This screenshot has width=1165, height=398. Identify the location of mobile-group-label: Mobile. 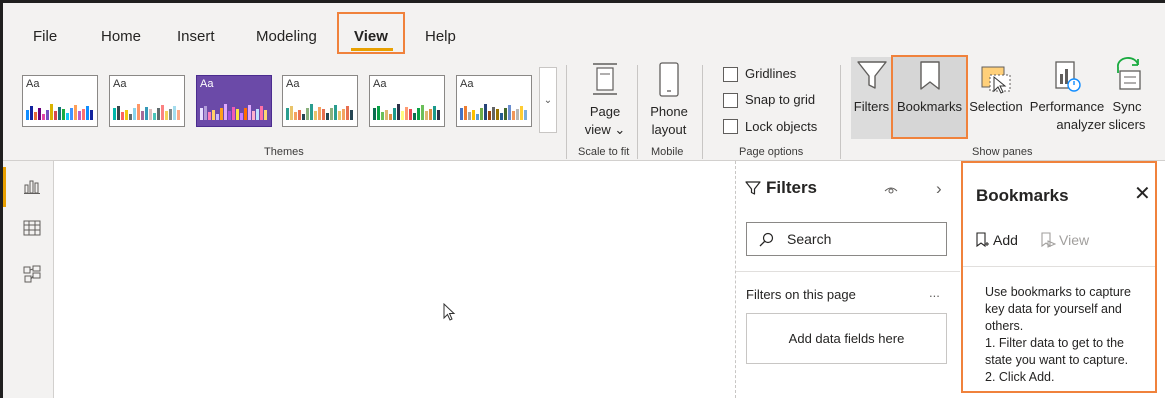
(667, 152).